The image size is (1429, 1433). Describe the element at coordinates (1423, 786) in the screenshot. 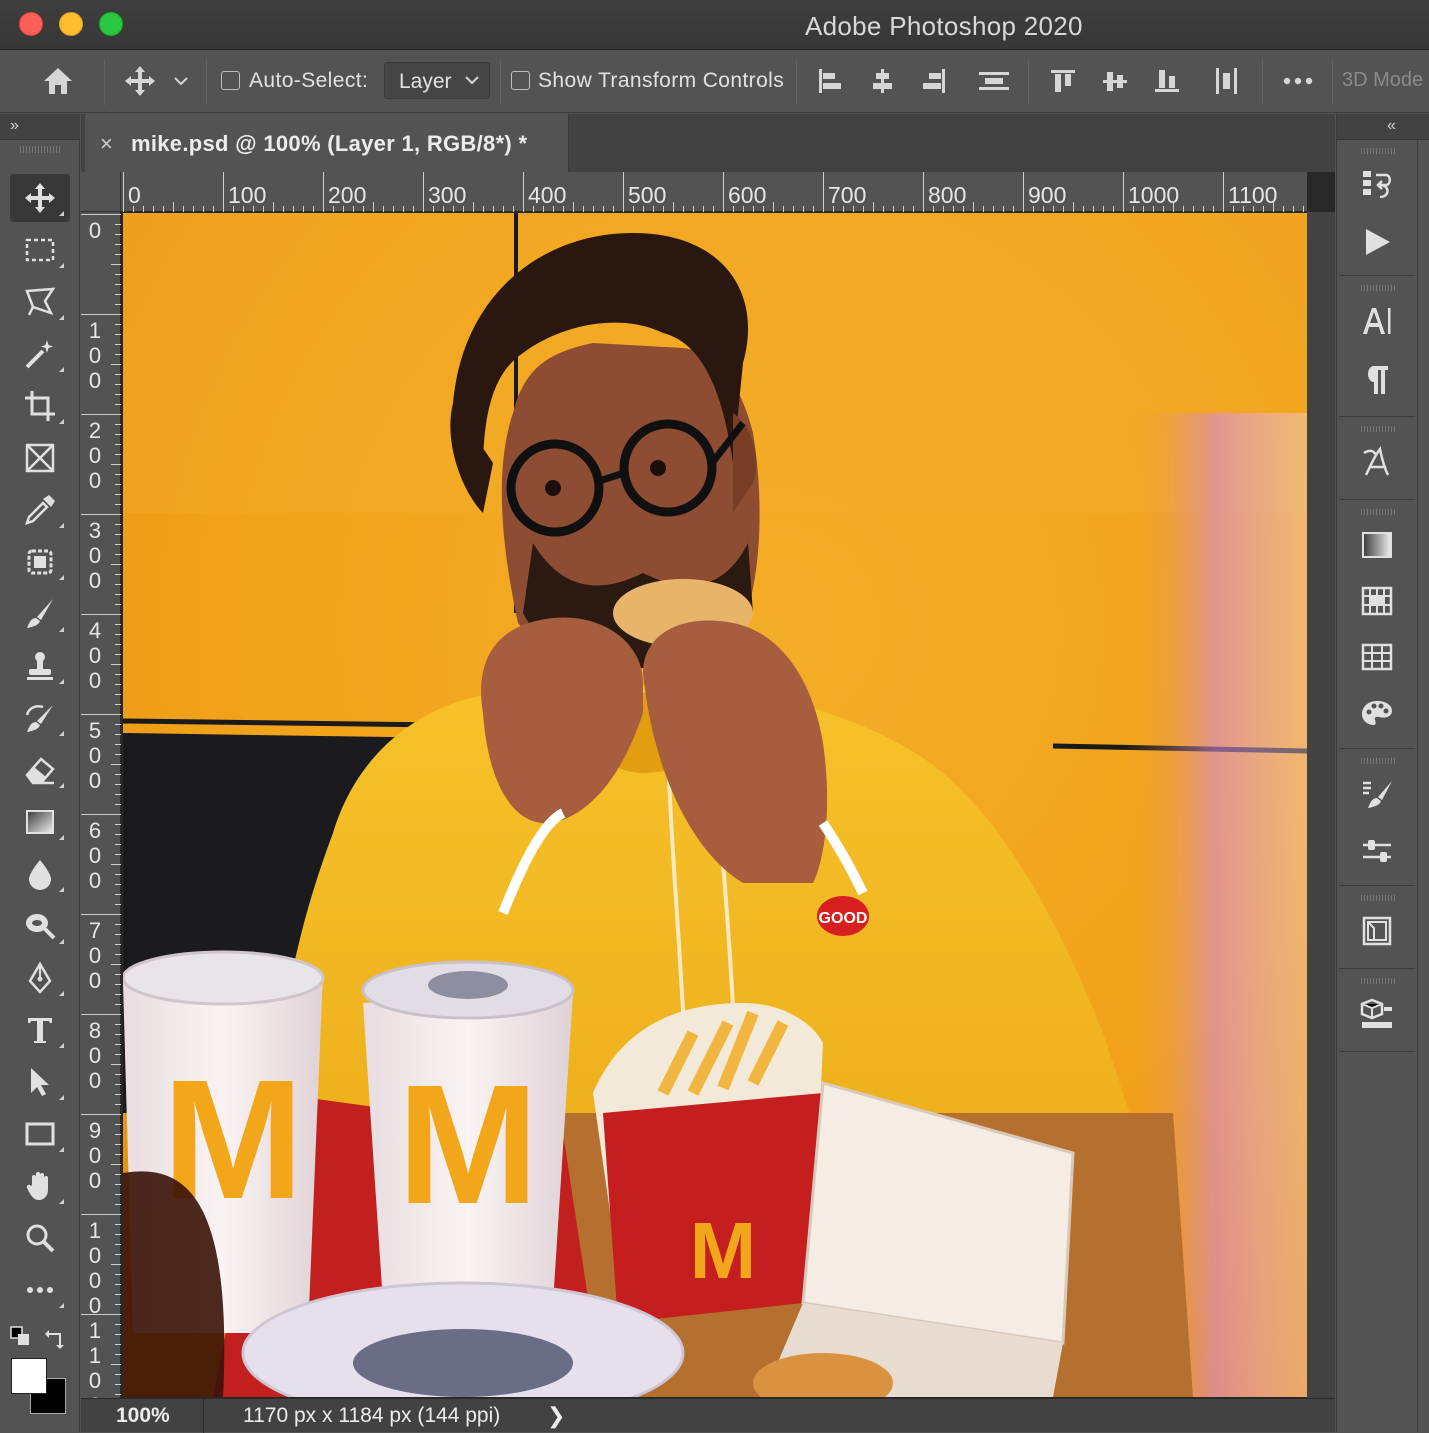

I see `dock-resize-edge` at that location.